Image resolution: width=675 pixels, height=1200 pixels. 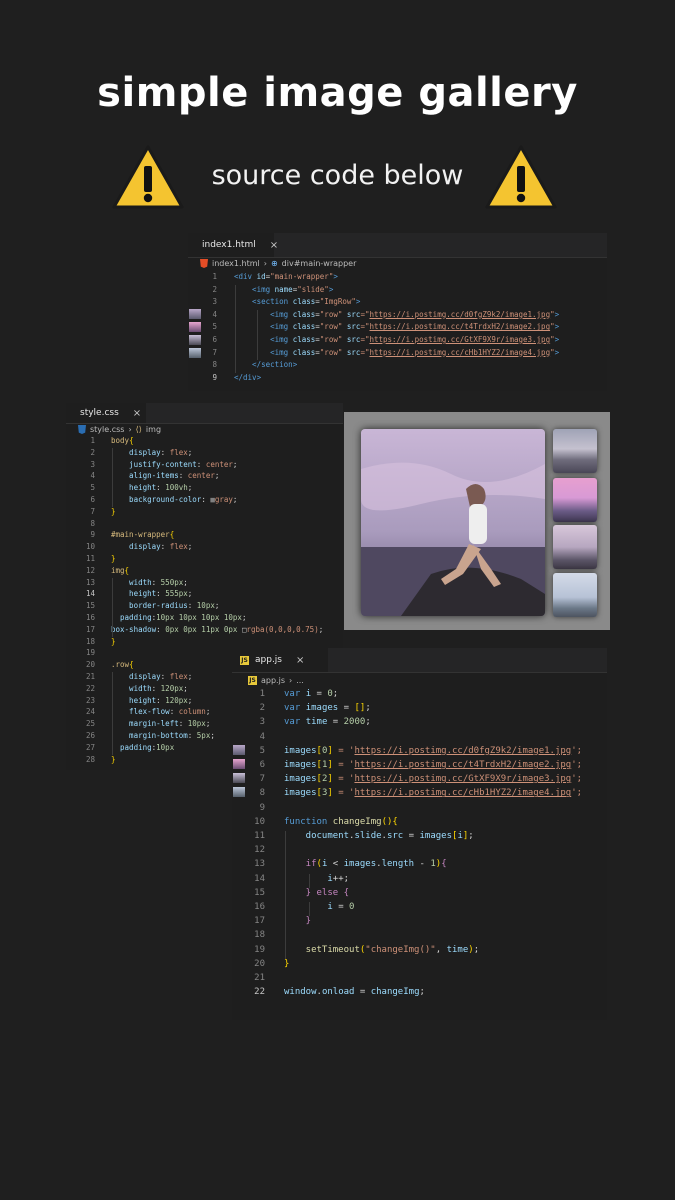 What do you see at coordinates (327, 708) in the screenshot?
I see `code-line: var images = [];` at bounding box center [327, 708].